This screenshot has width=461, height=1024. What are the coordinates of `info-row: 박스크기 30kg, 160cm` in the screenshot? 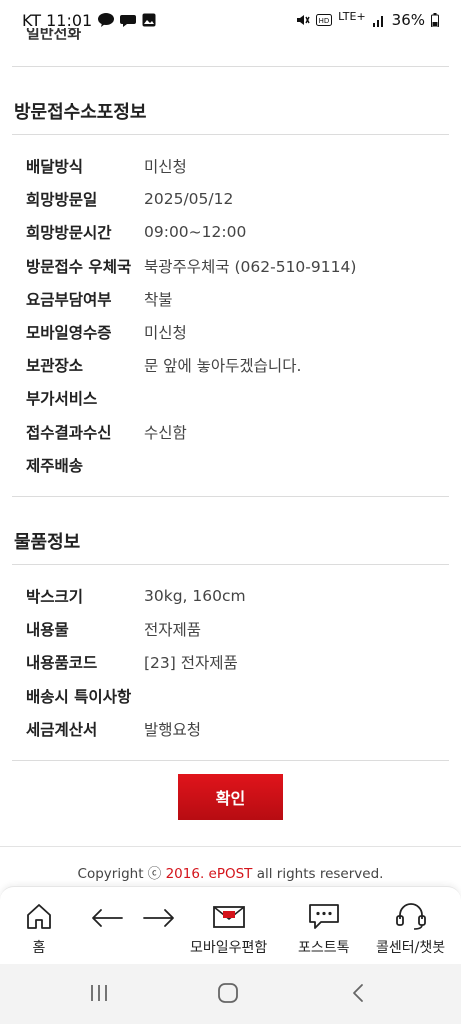 It's located at (237, 596).